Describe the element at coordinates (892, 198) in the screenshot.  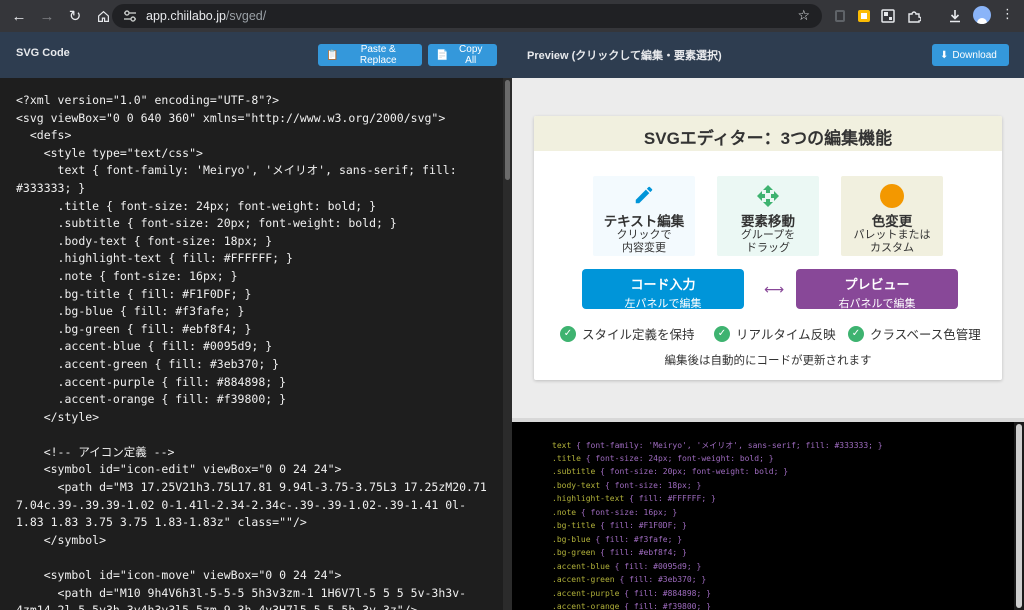
I see `color-dot-icon` at that location.